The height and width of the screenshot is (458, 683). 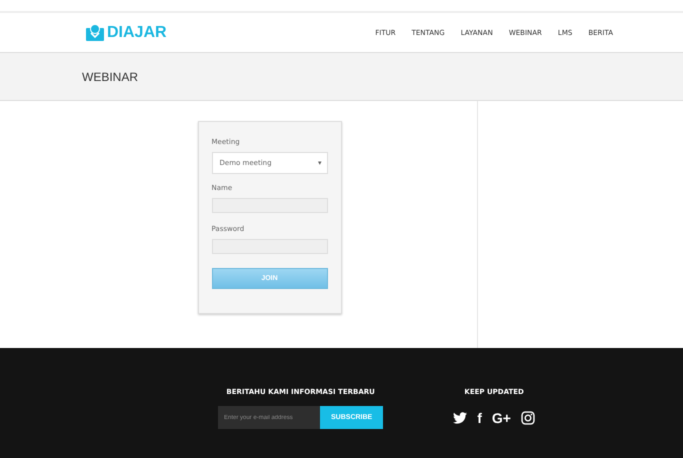 What do you see at coordinates (527, 418) in the screenshot?
I see `instagram-icon` at bounding box center [527, 418].